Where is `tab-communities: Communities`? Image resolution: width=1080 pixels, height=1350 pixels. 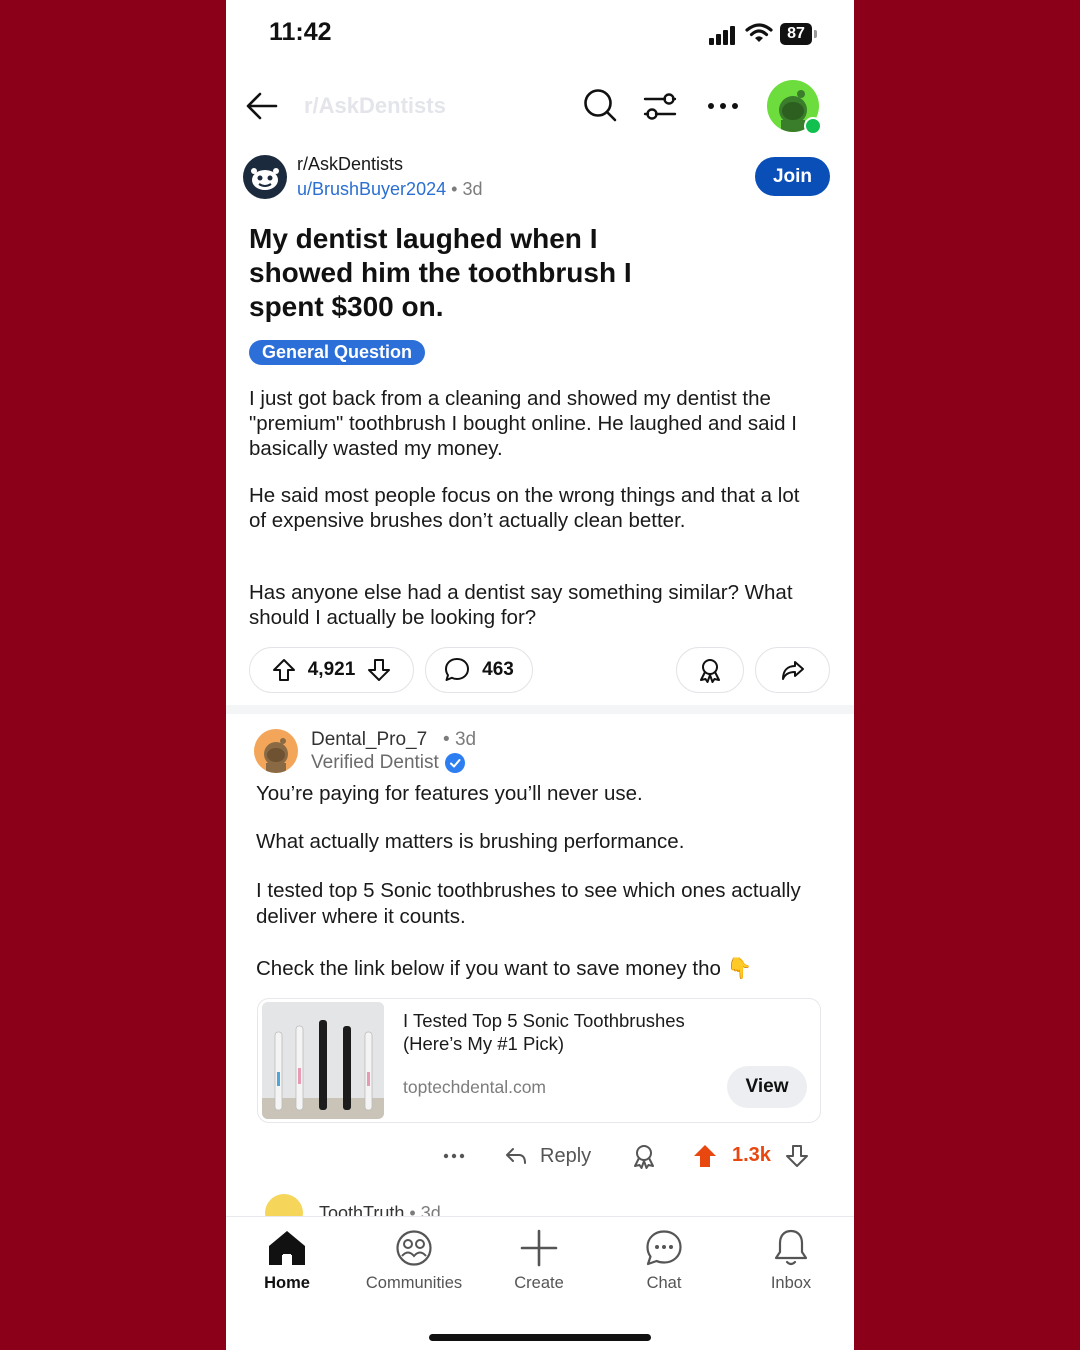 tab-communities: Communities is located at coordinates (414, 1259).